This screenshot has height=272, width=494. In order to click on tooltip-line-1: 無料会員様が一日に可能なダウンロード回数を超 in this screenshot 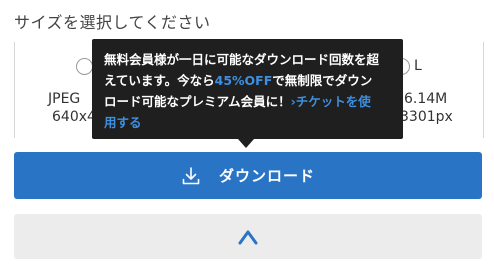, I will do `click(247, 59)`.